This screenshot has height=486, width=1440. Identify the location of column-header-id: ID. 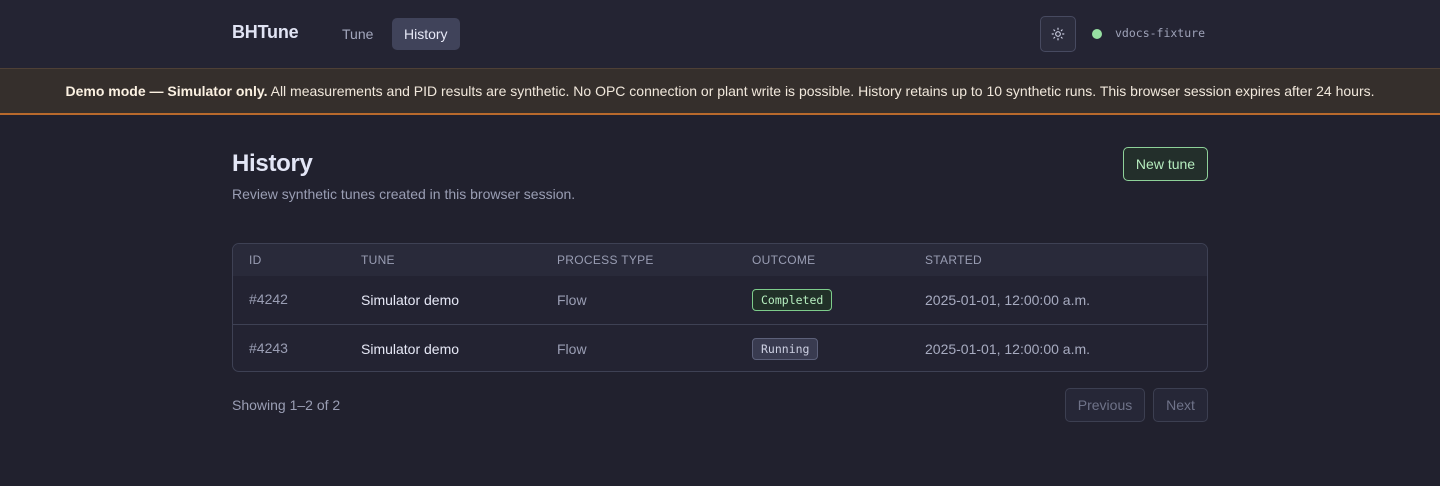
(255, 260).